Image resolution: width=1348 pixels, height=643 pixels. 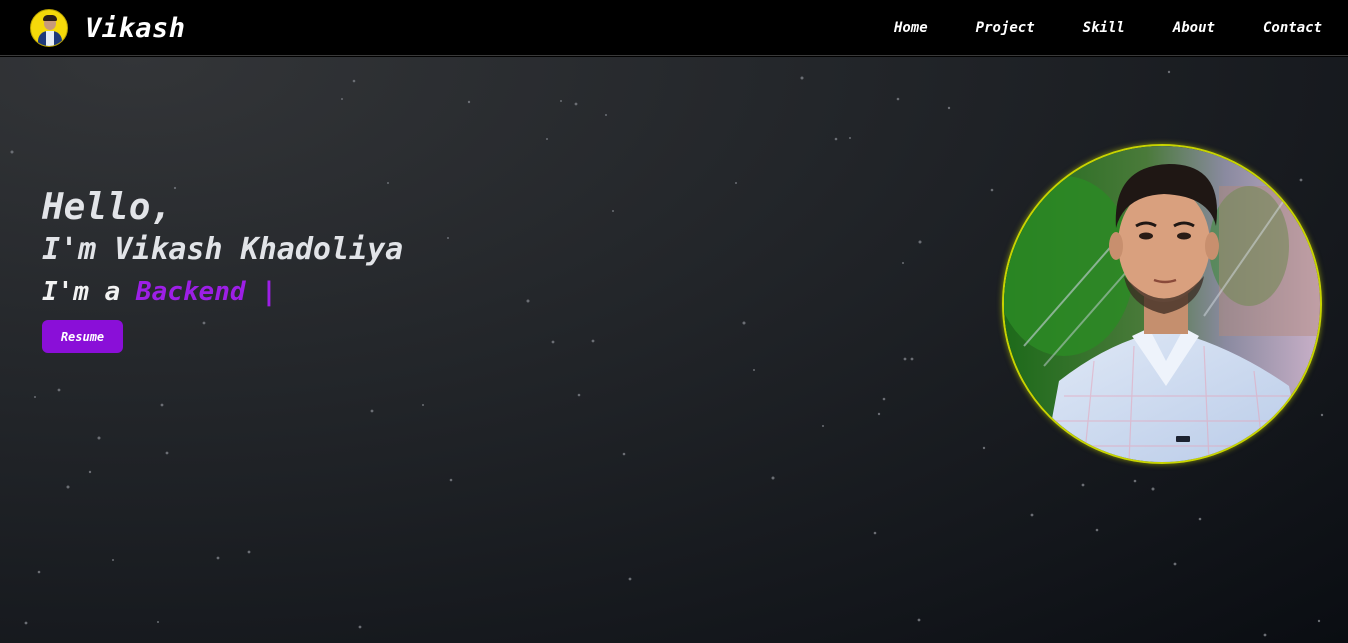 What do you see at coordinates (223, 249) in the screenshot?
I see `intro-heading: I'm Vikash Khadoliya` at bounding box center [223, 249].